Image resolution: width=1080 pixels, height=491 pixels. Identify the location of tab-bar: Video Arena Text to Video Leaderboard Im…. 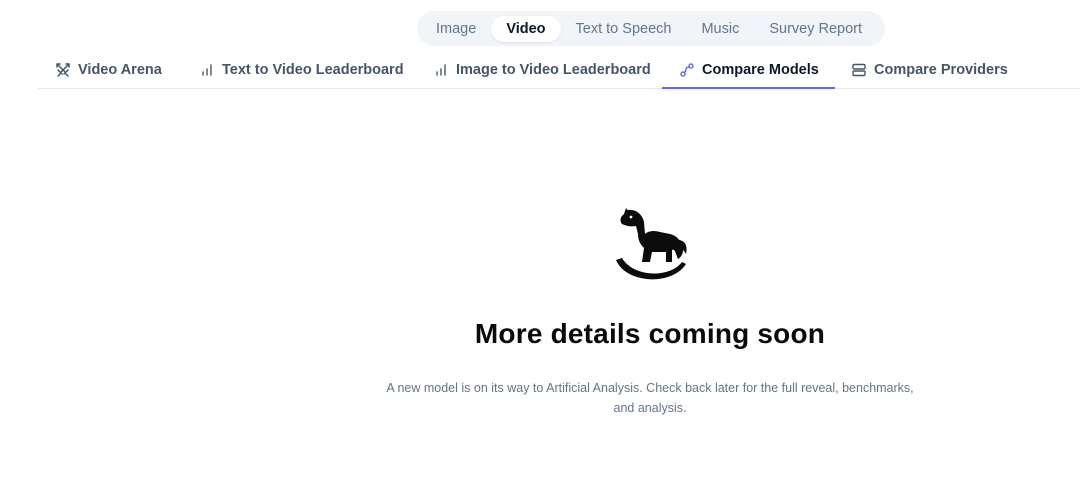
(559, 70).